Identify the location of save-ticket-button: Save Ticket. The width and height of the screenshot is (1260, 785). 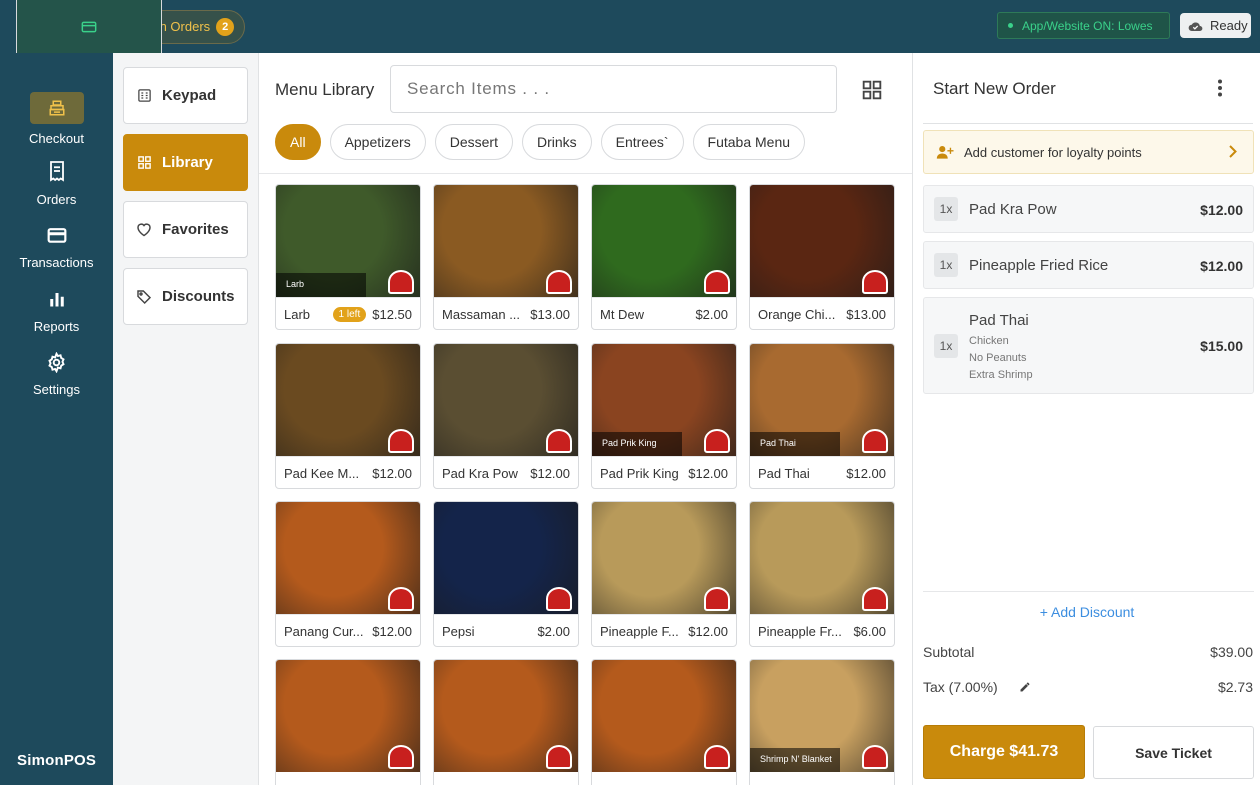
(1173, 752).